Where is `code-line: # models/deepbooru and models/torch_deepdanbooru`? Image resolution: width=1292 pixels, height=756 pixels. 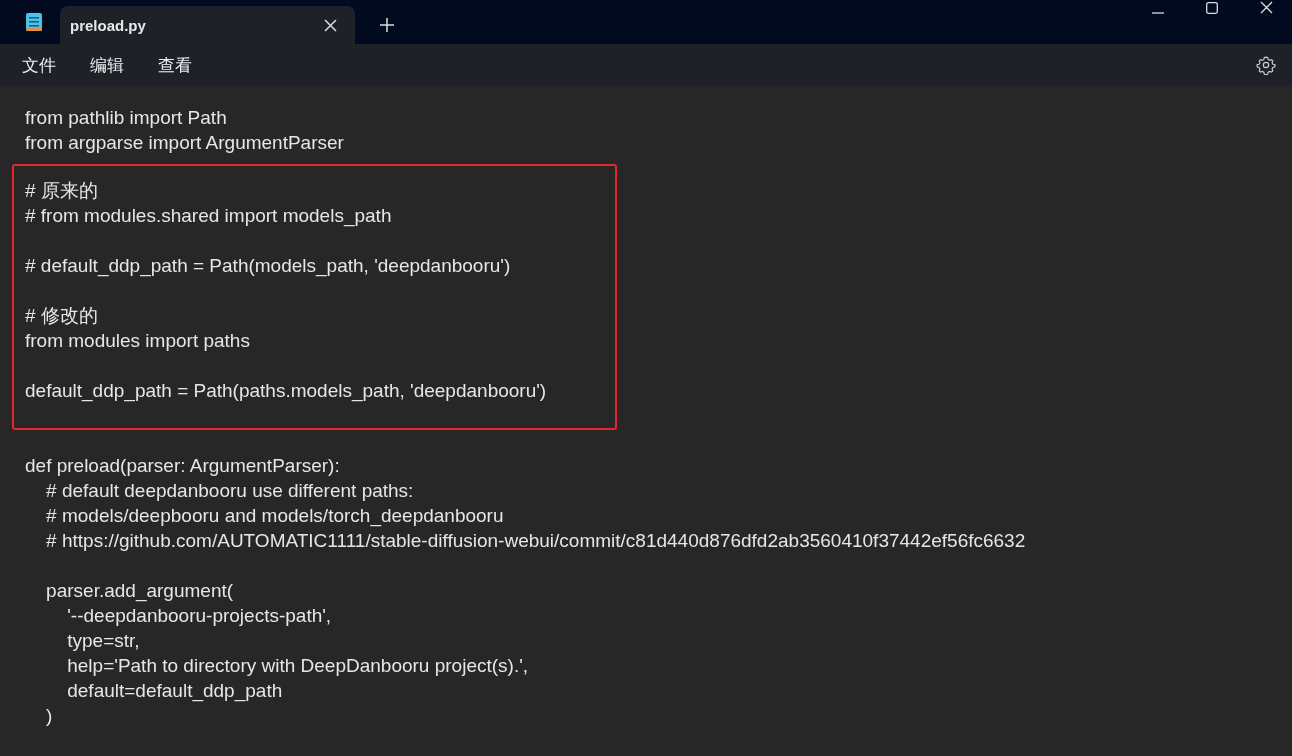
code-line: # models/deepbooru and models/torch_deepdanbooru is located at coordinates (275, 516).